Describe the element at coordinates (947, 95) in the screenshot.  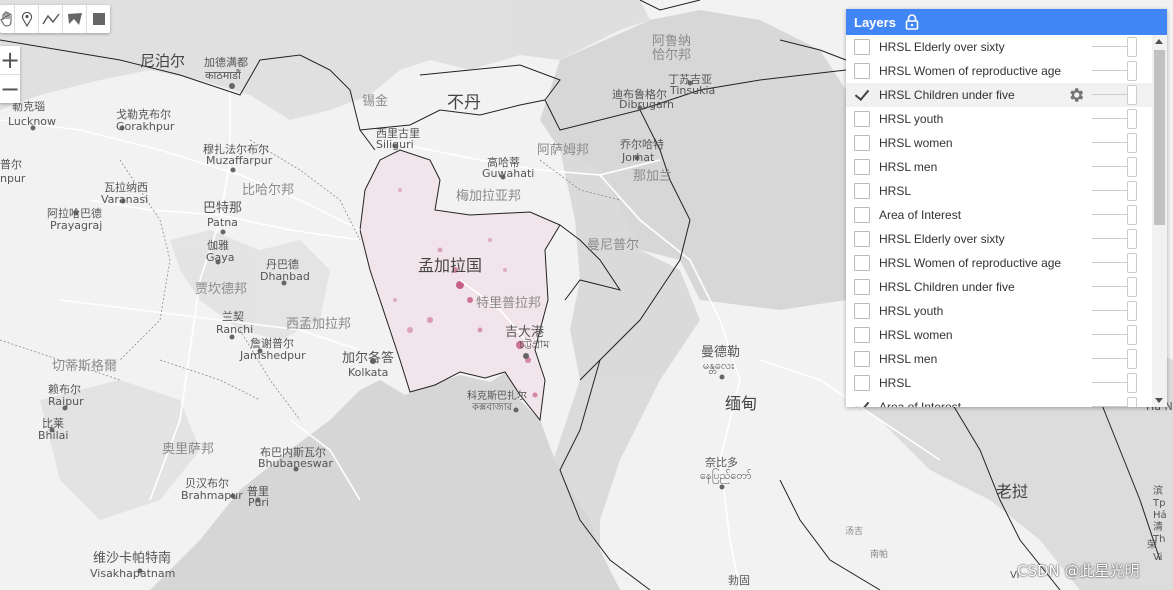
I see `layer-name: HRSL Children under five` at that location.